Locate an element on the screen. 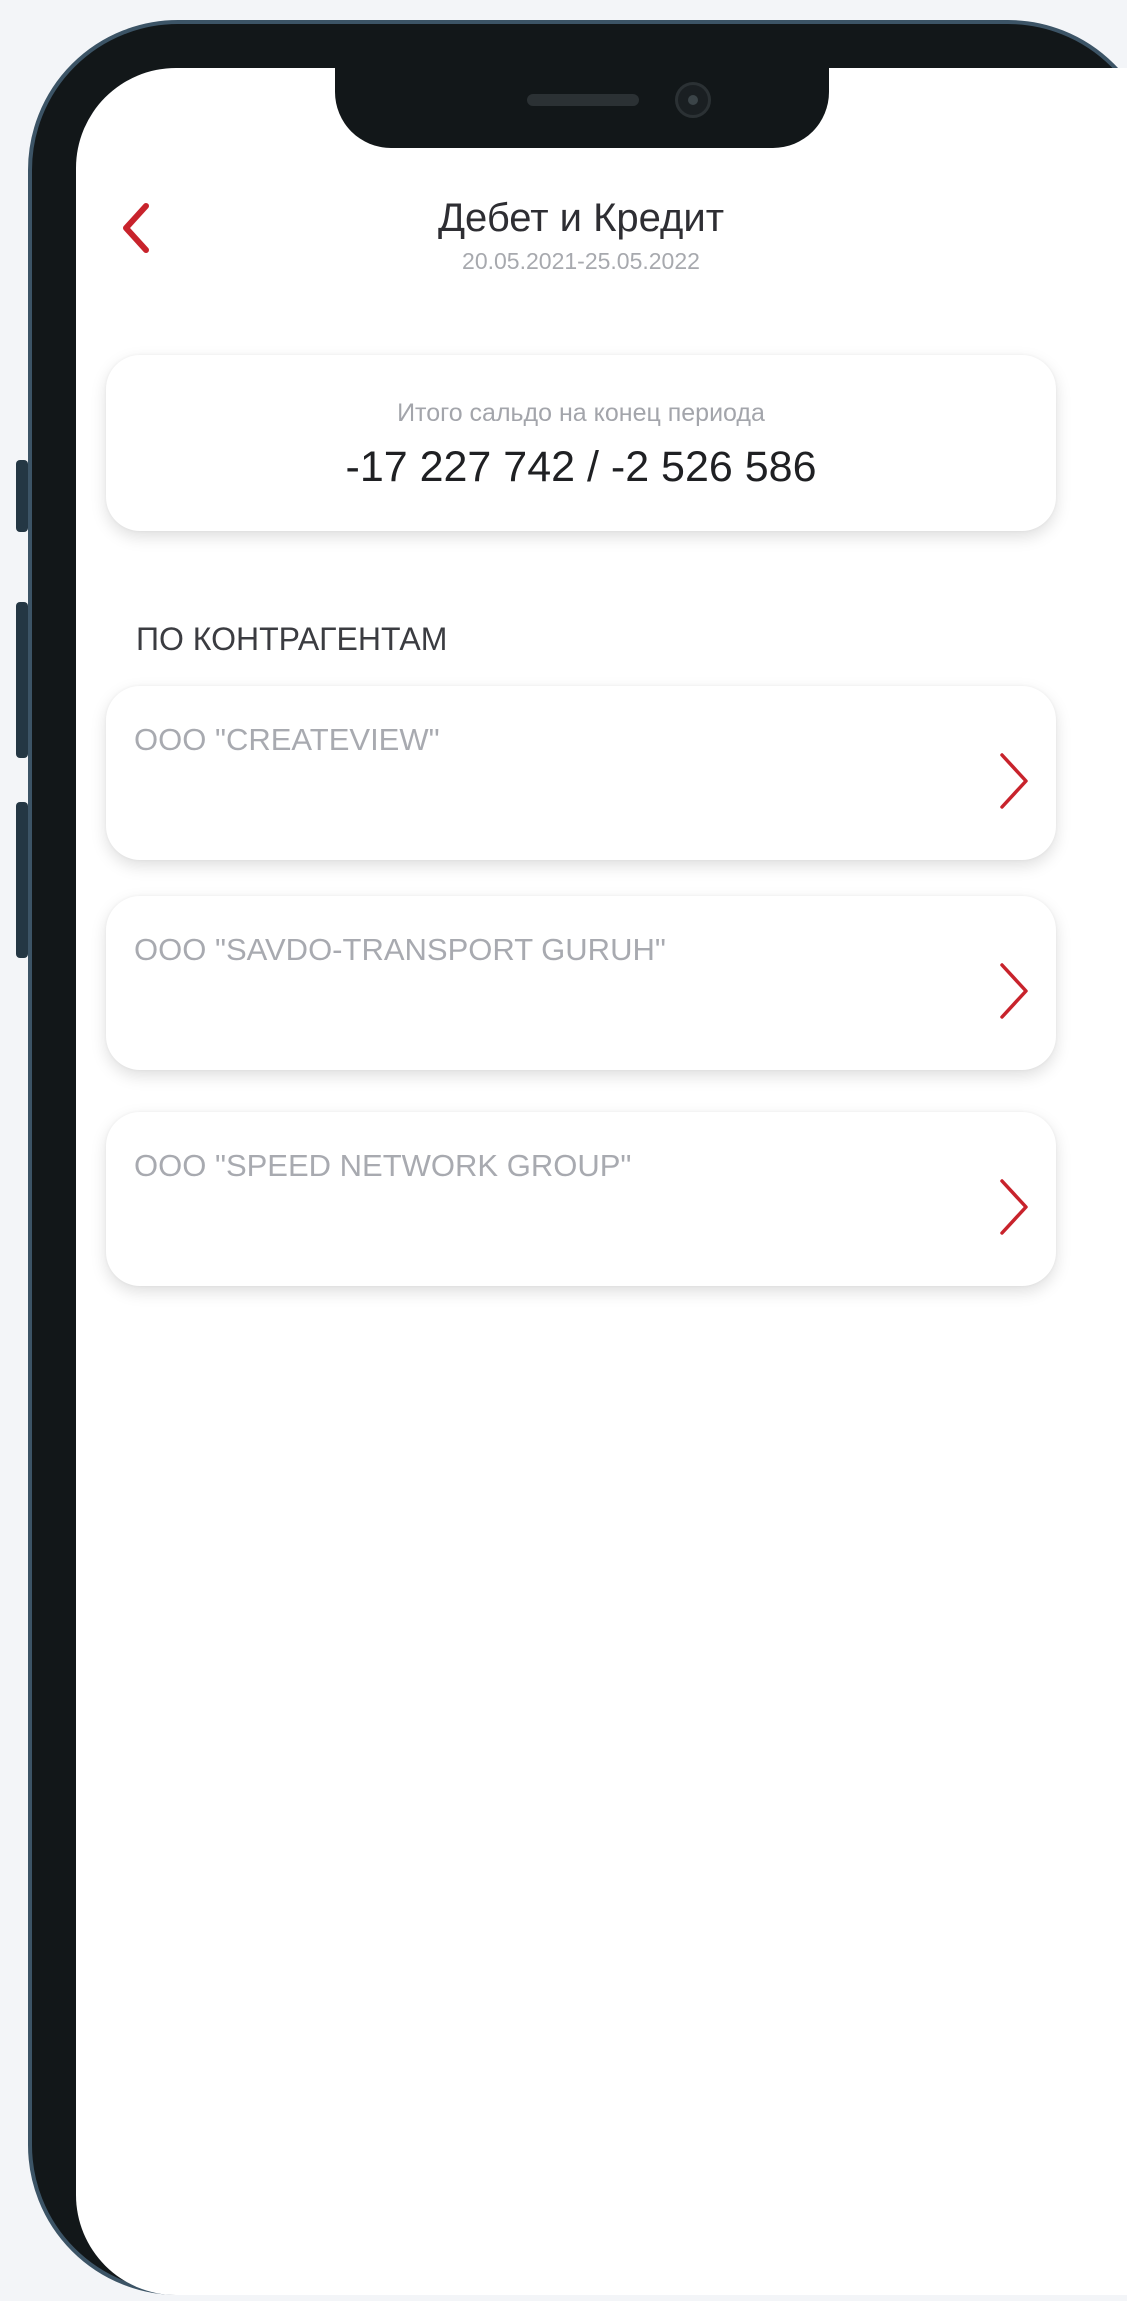 This screenshot has height=2301, width=1127. front-camera is located at coordinates (693, 100).